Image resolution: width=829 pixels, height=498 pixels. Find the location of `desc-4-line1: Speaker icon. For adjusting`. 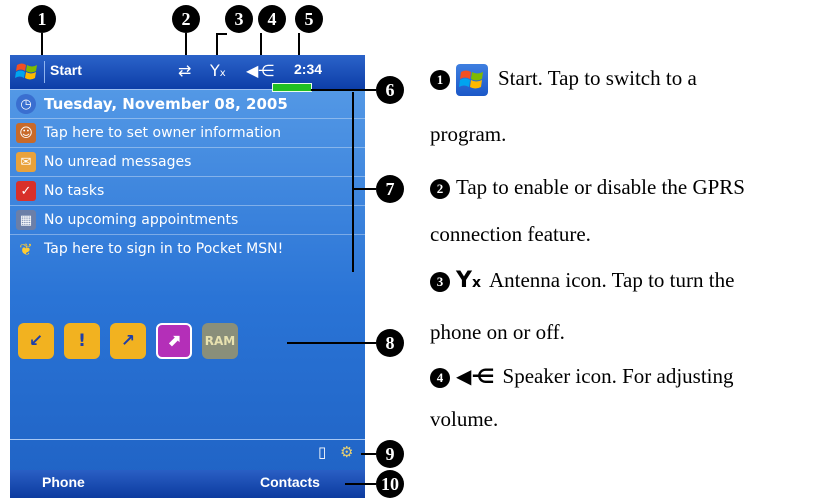

desc-4-line1: Speaker icon. For adjusting is located at coordinates (618, 376).